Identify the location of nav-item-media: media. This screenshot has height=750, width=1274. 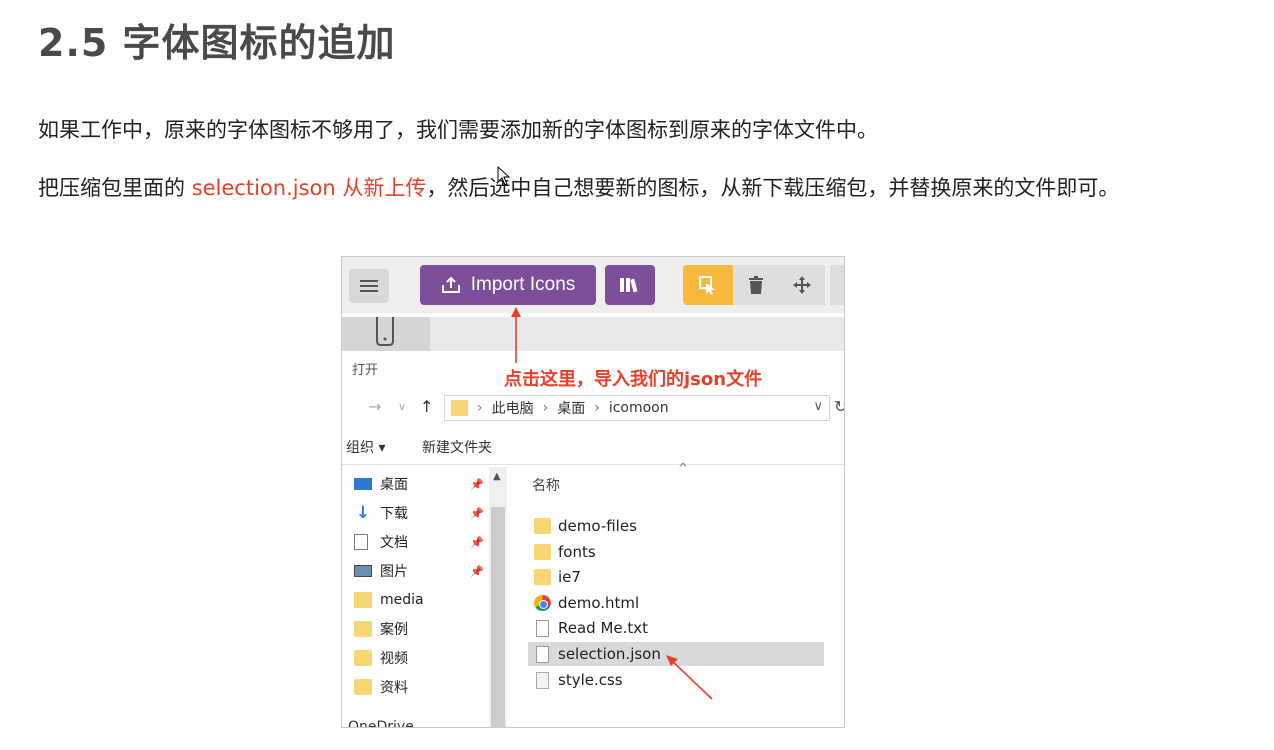
(419, 600).